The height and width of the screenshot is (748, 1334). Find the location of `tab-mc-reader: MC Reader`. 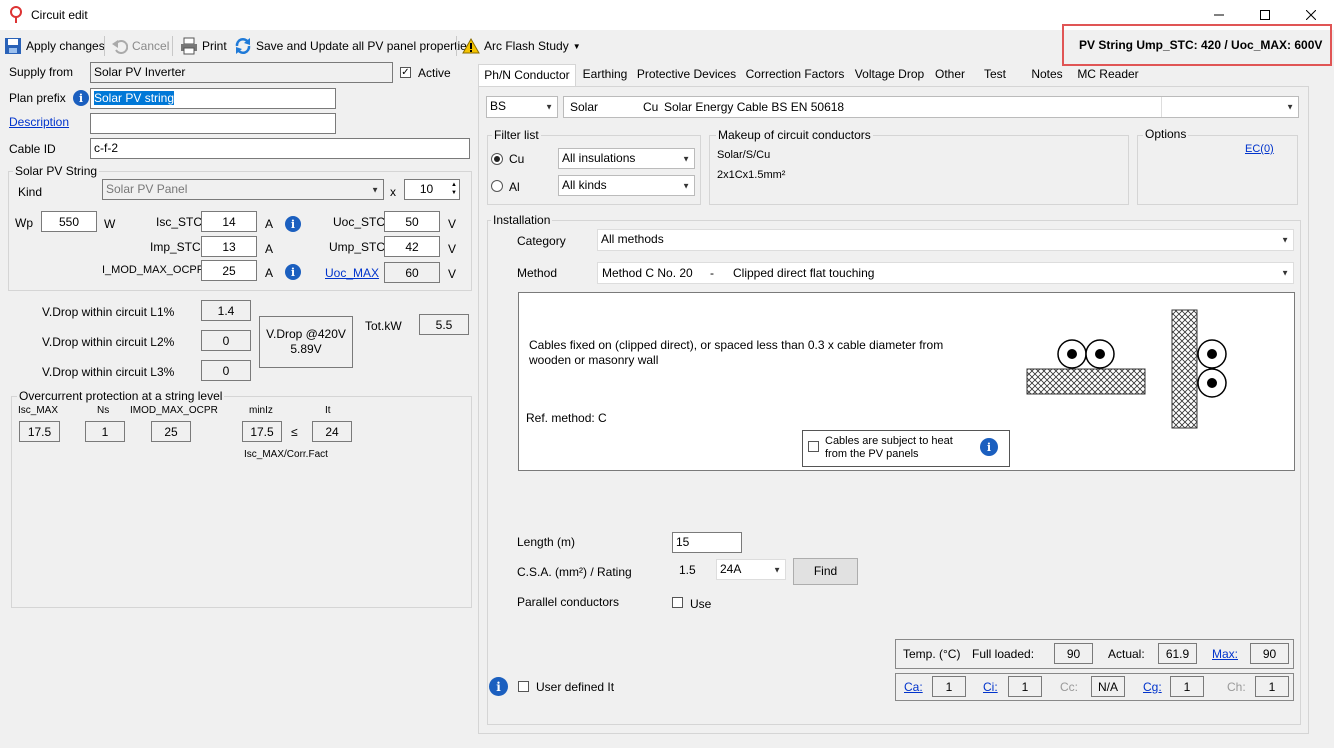

tab-mc-reader: MC Reader is located at coordinates (1108, 75).